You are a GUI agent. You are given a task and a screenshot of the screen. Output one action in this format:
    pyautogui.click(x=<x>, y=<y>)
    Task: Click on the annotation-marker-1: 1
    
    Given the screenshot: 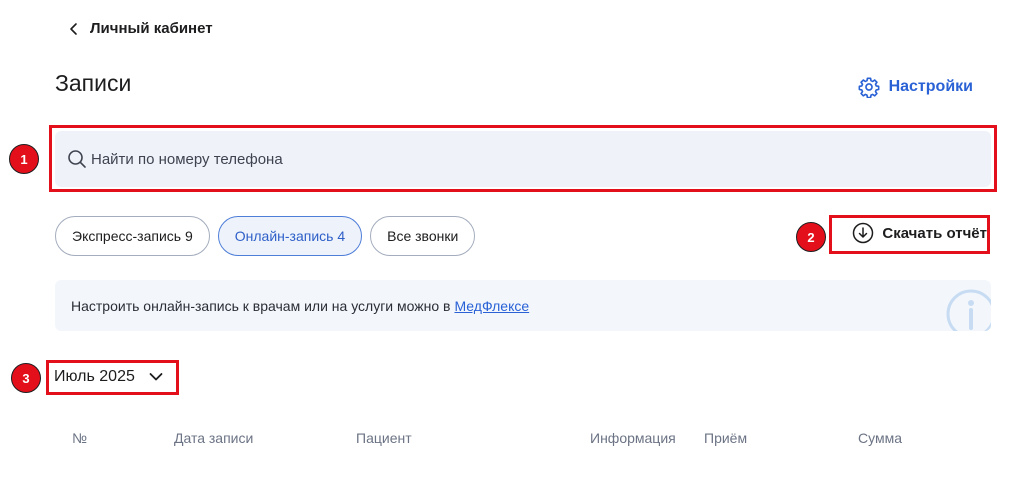 What is the action you would take?
    pyautogui.click(x=24, y=159)
    